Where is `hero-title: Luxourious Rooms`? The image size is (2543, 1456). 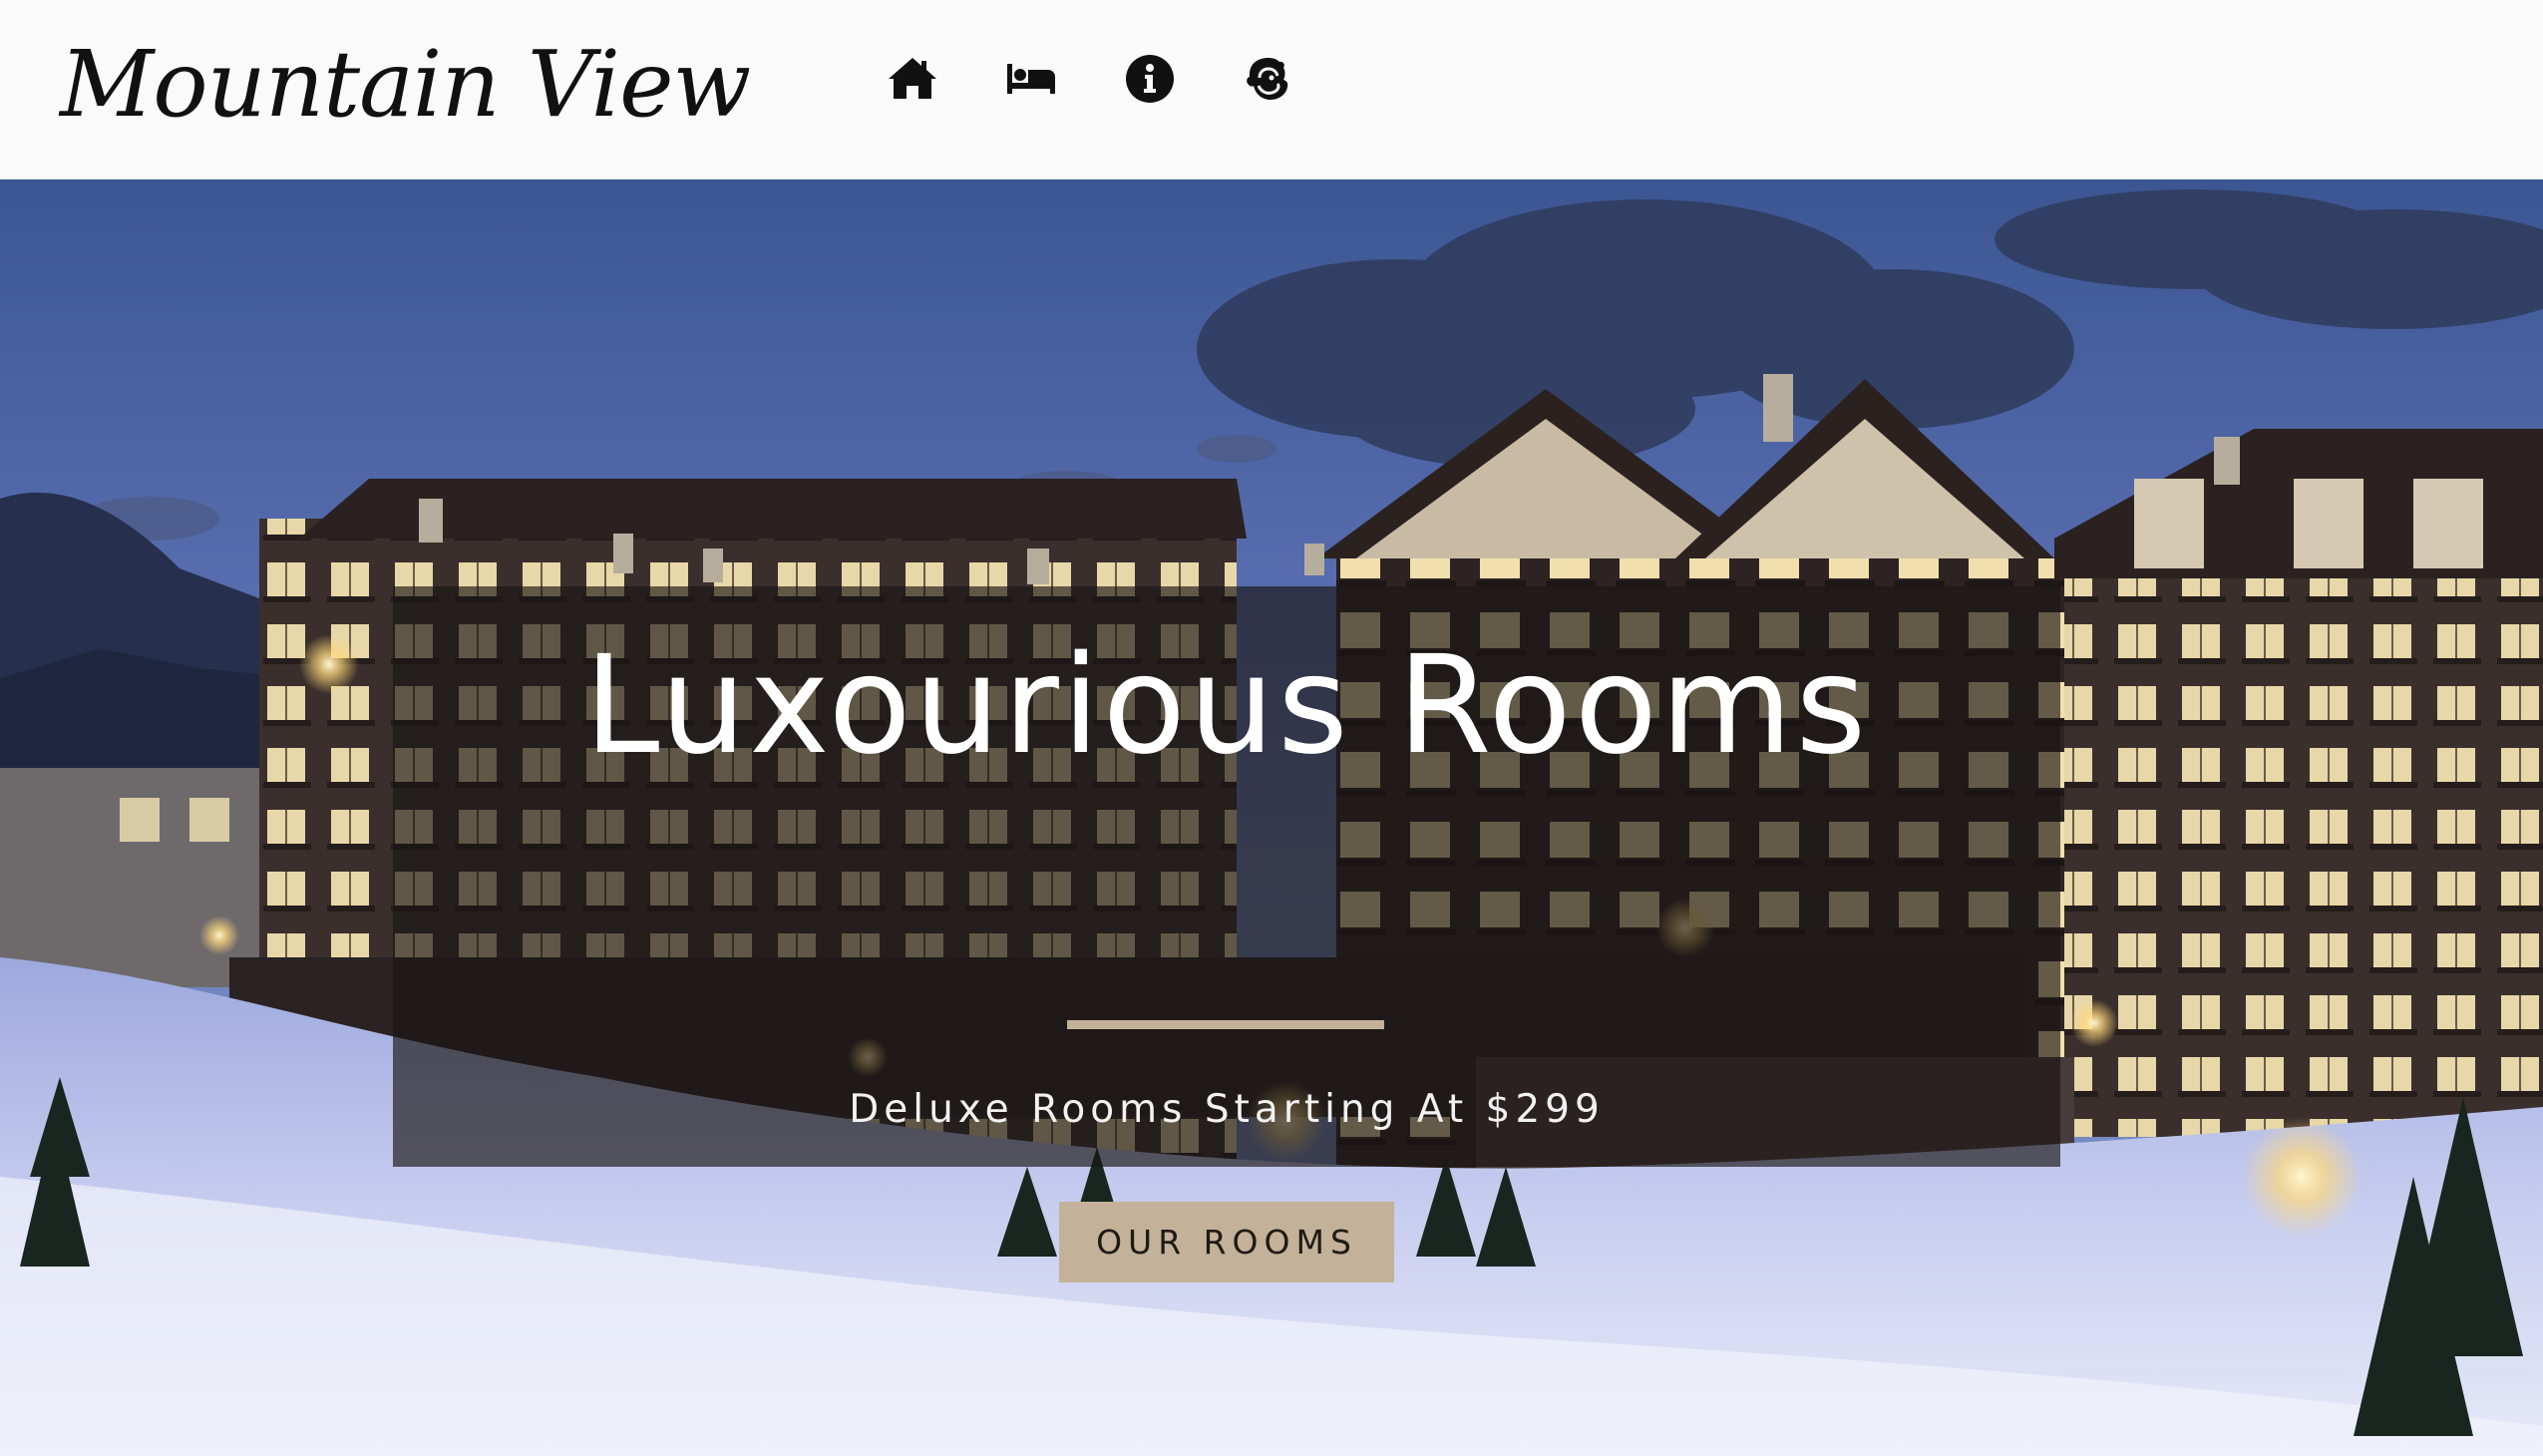
hero-title: Luxourious Rooms is located at coordinates (1226, 706).